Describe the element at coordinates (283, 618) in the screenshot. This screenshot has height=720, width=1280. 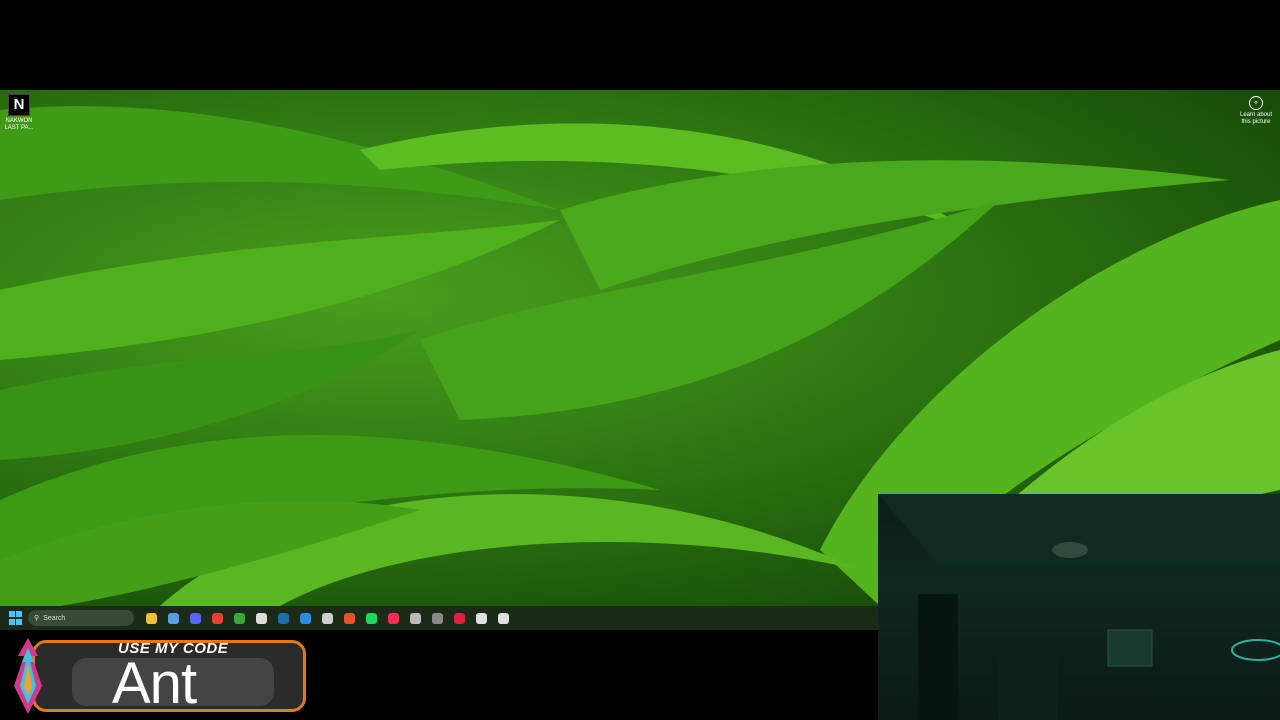
I see `steam-icon` at that location.